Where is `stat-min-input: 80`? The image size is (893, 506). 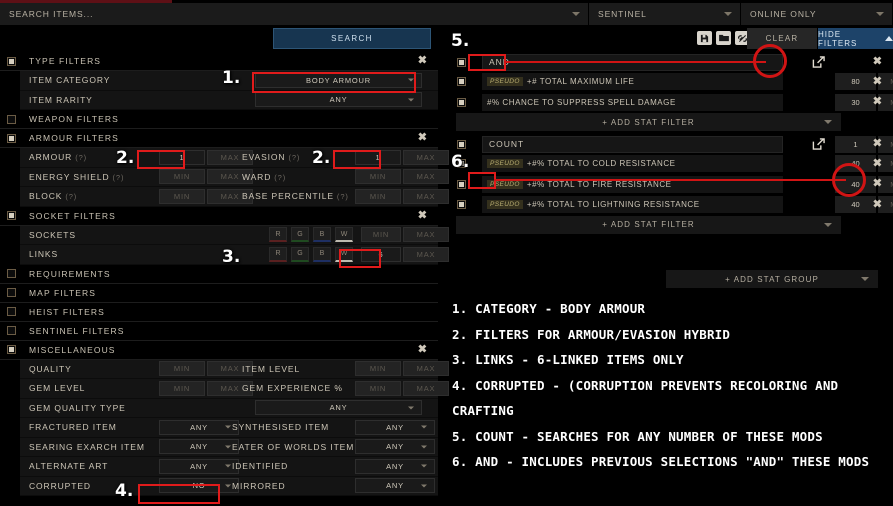
stat-min-input: 80 is located at coordinates (855, 82).